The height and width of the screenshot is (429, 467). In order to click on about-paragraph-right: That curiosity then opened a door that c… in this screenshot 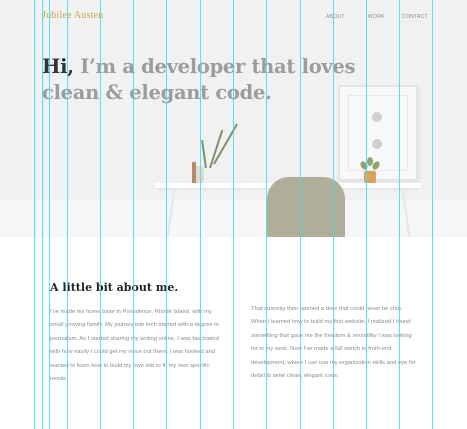, I will do `click(333, 343)`.